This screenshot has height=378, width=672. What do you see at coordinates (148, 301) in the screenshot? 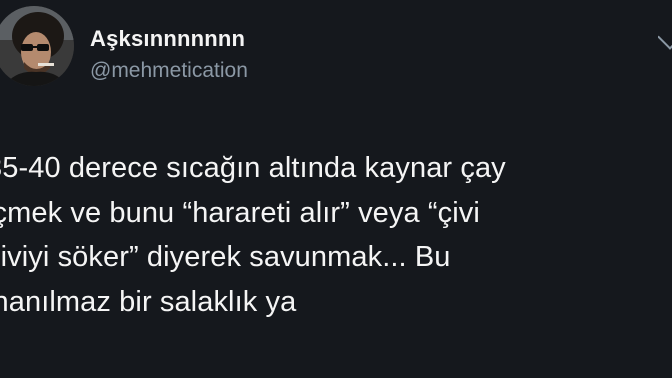
I see `tweet-text-line: inanılmaz bir salaklık ya` at bounding box center [148, 301].